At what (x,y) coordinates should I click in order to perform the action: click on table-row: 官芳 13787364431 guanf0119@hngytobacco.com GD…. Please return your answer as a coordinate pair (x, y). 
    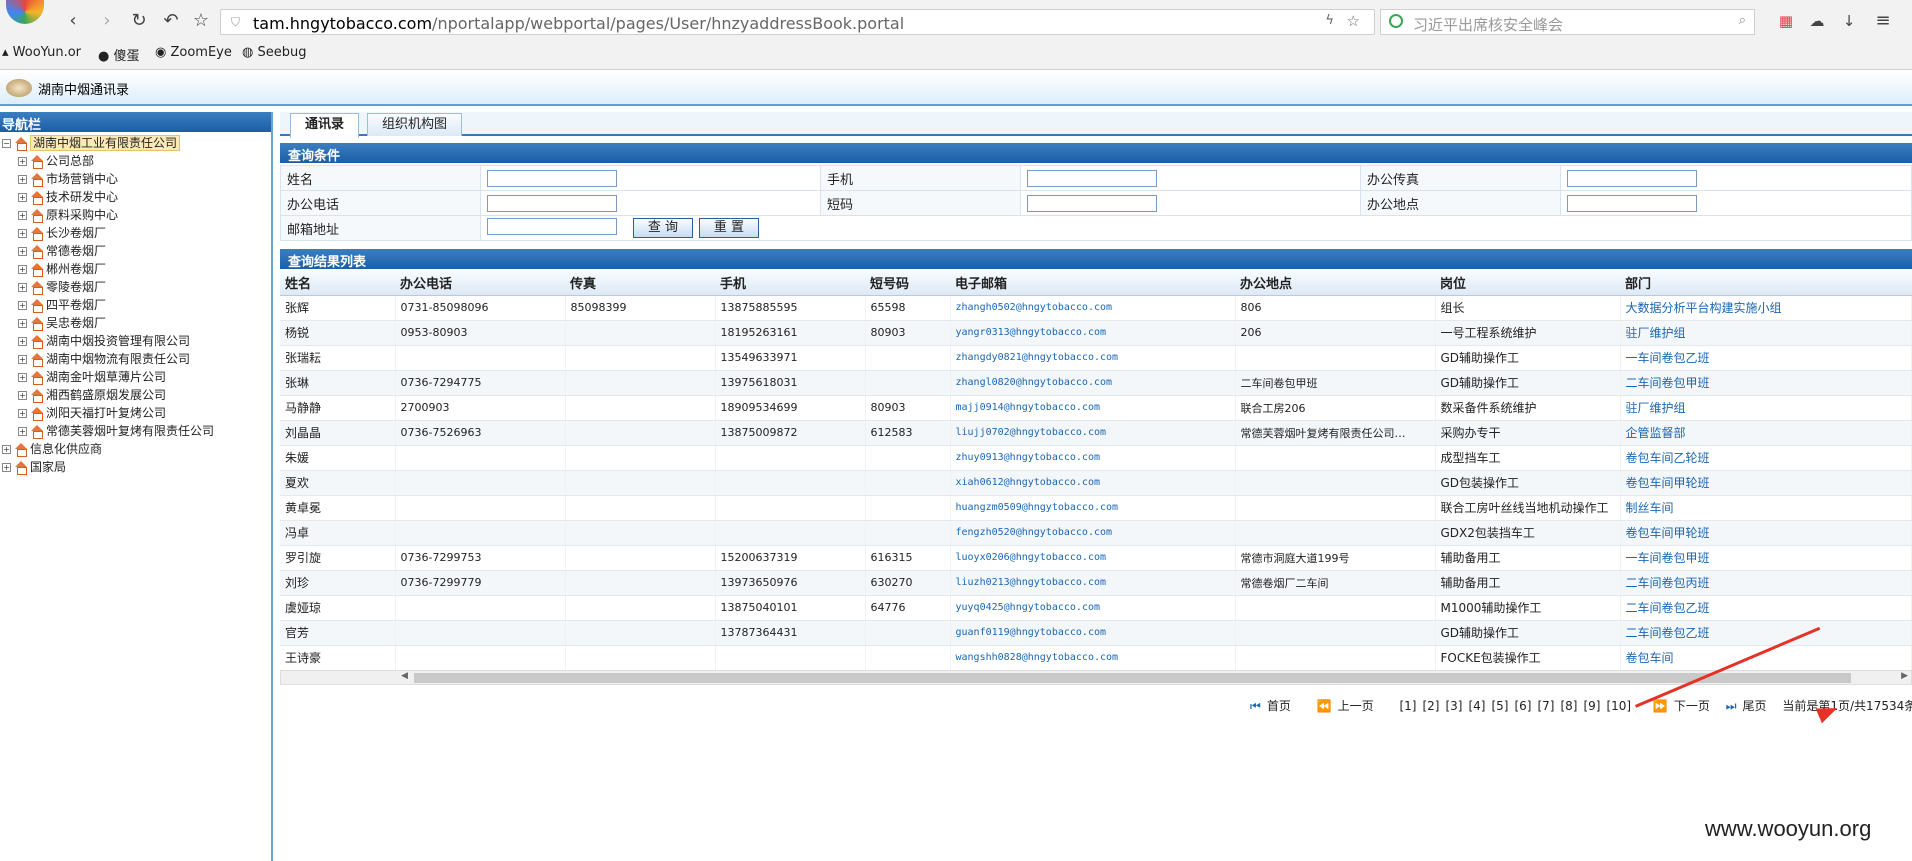
    Looking at the image, I should click on (1096, 633).